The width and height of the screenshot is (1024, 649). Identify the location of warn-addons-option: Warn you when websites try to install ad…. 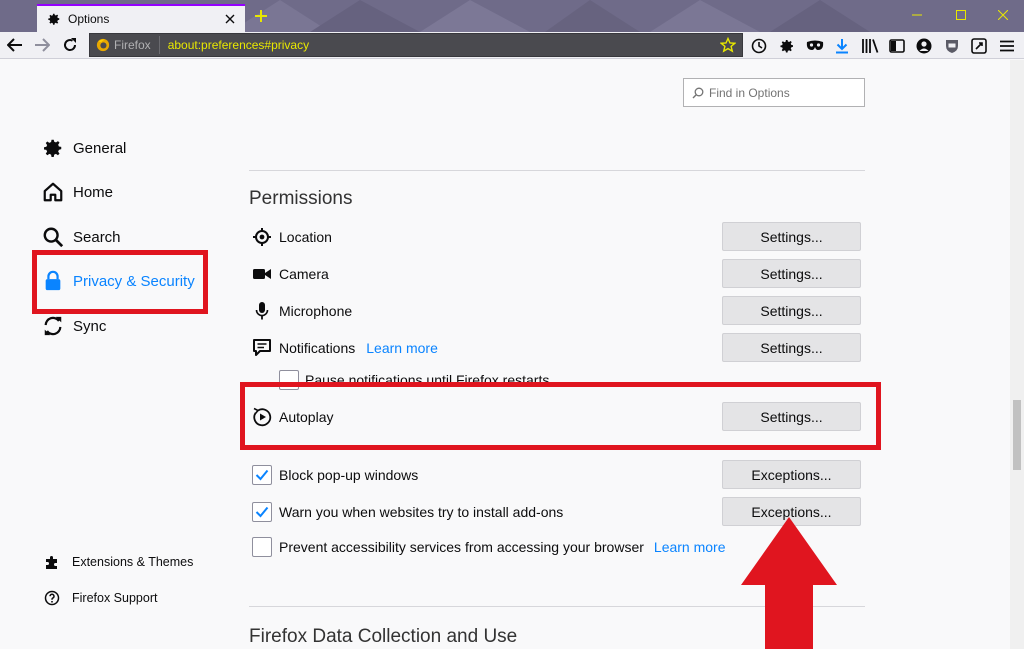
(407, 512).